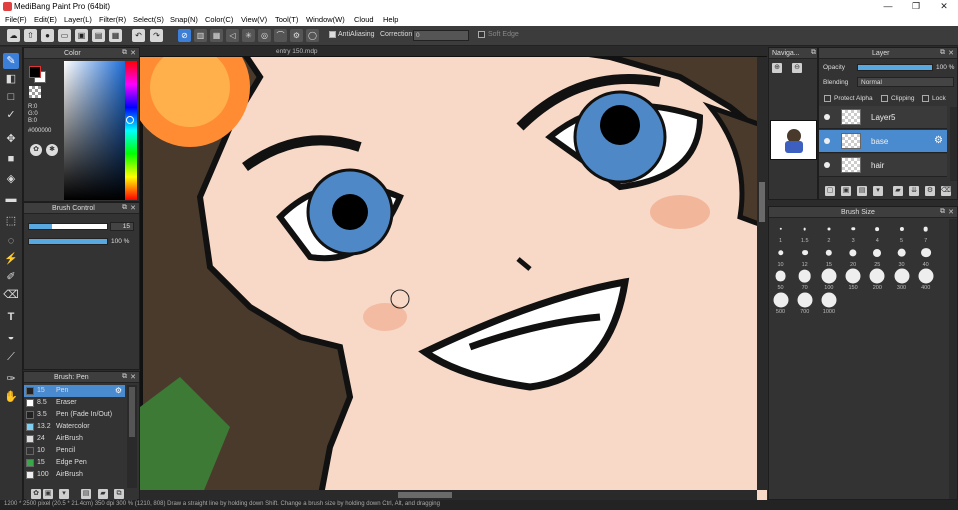 The image size is (958, 510). I want to click on menu-window: Window(W), so click(325, 19).